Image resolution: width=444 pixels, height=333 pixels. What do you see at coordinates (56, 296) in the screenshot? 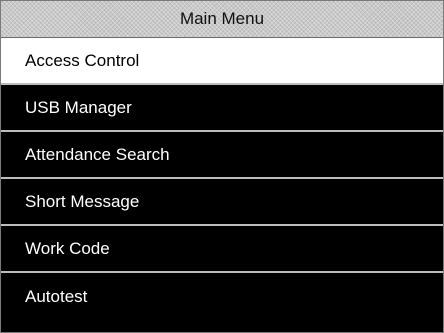
I see `menu-item-label: Autotest` at bounding box center [56, 296].